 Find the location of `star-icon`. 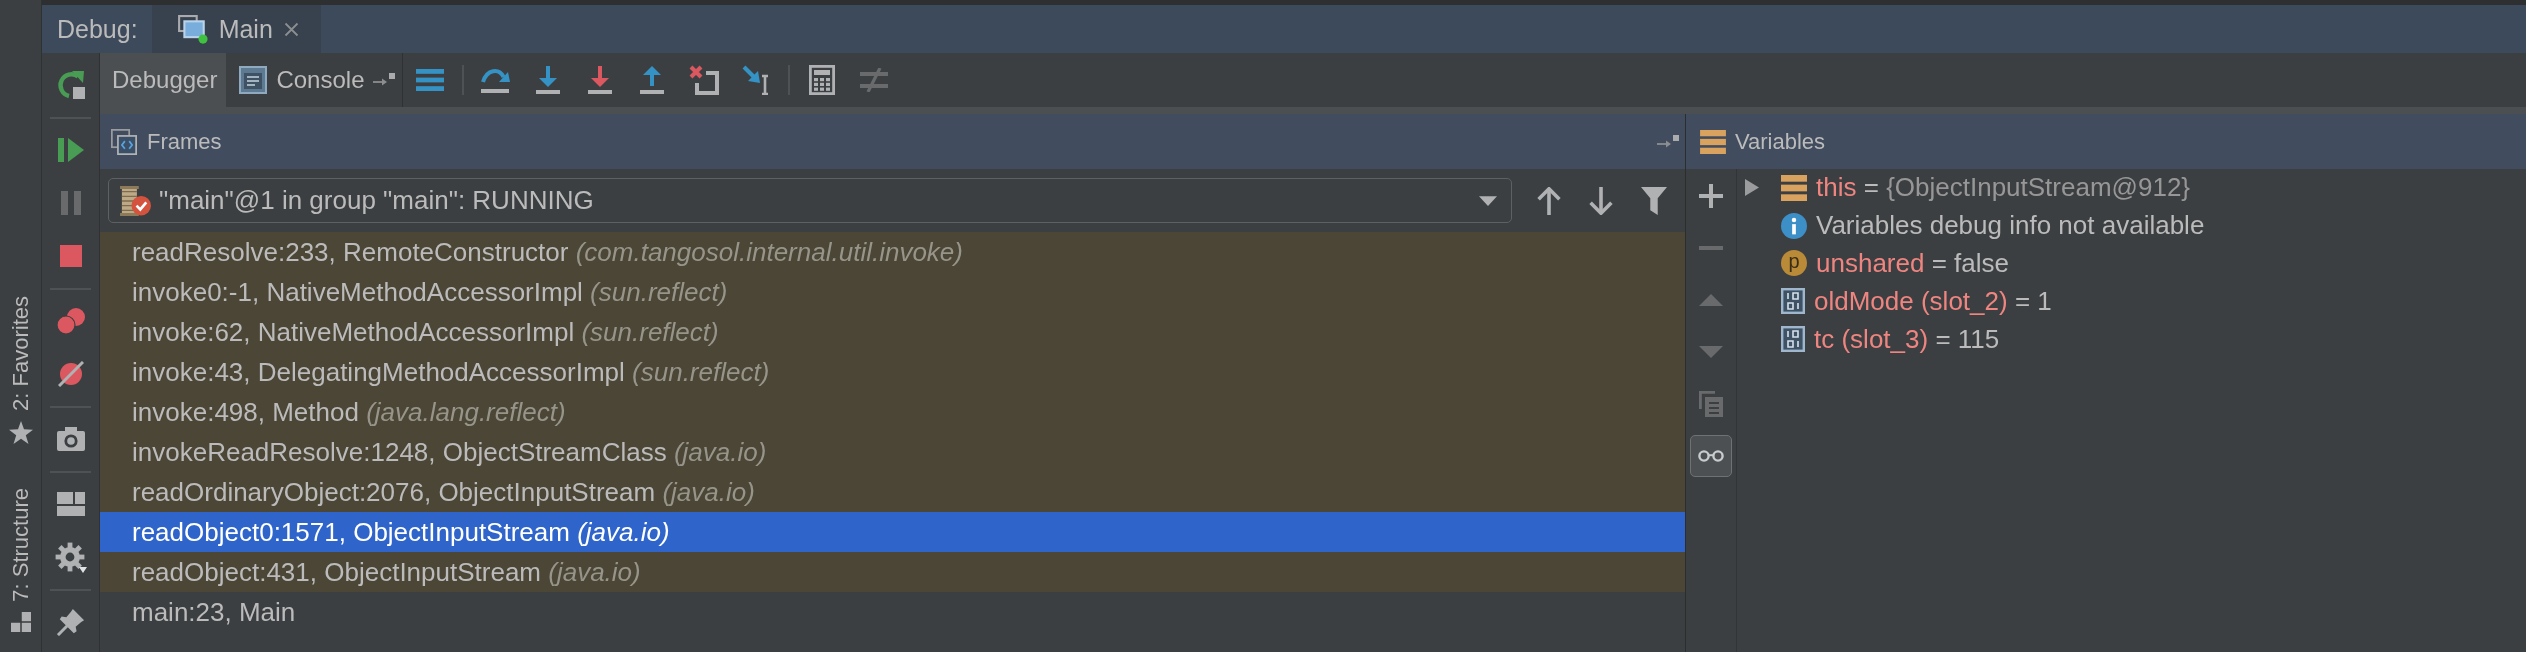

star-icon is located at coordinates (20, 432).